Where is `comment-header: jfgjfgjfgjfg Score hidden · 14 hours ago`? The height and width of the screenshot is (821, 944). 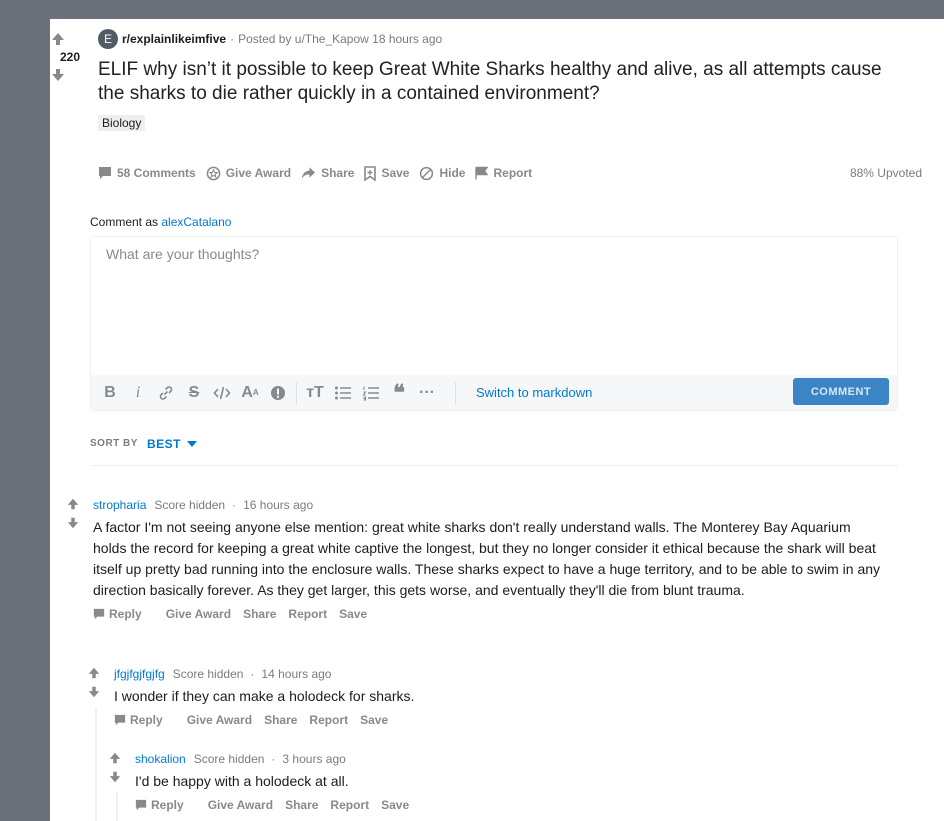 comment-header: jfgjfgjfgjfg Score hidden · 14 hours ago is located at coordinates (494, 674).